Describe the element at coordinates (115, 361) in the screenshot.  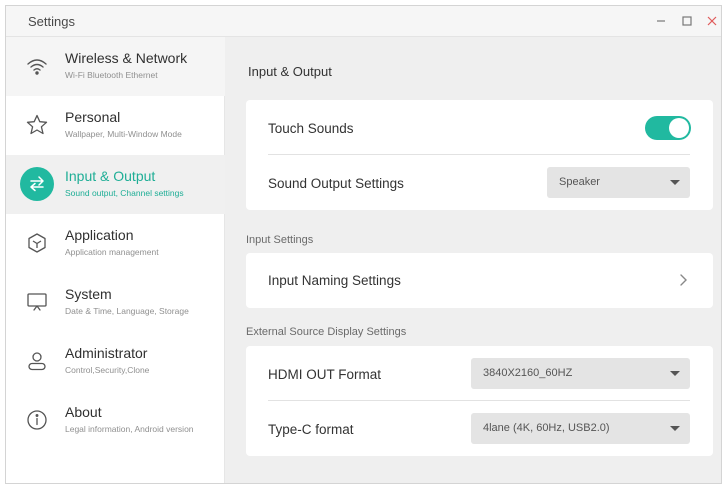
I see `sidebar-item-administrator: Administrator Control,Security,Clone` at that location.